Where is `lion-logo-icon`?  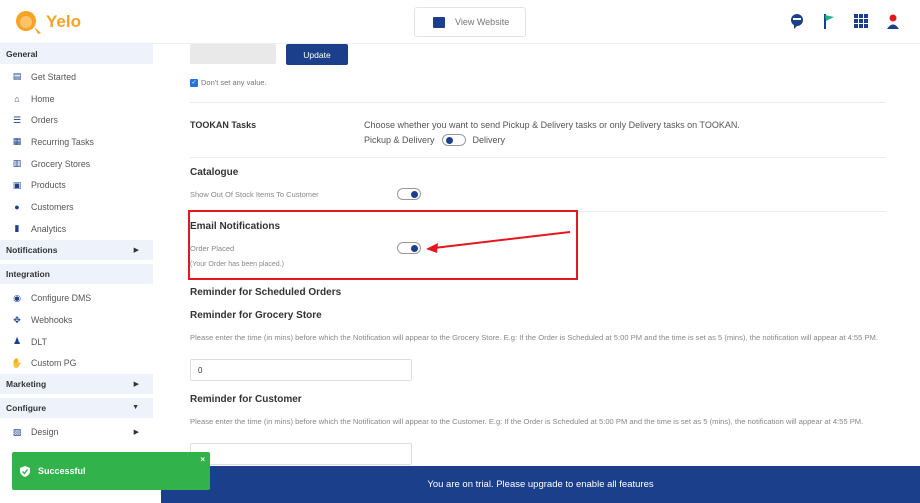
lion-logo-icon is located at coordinates (28, 22).